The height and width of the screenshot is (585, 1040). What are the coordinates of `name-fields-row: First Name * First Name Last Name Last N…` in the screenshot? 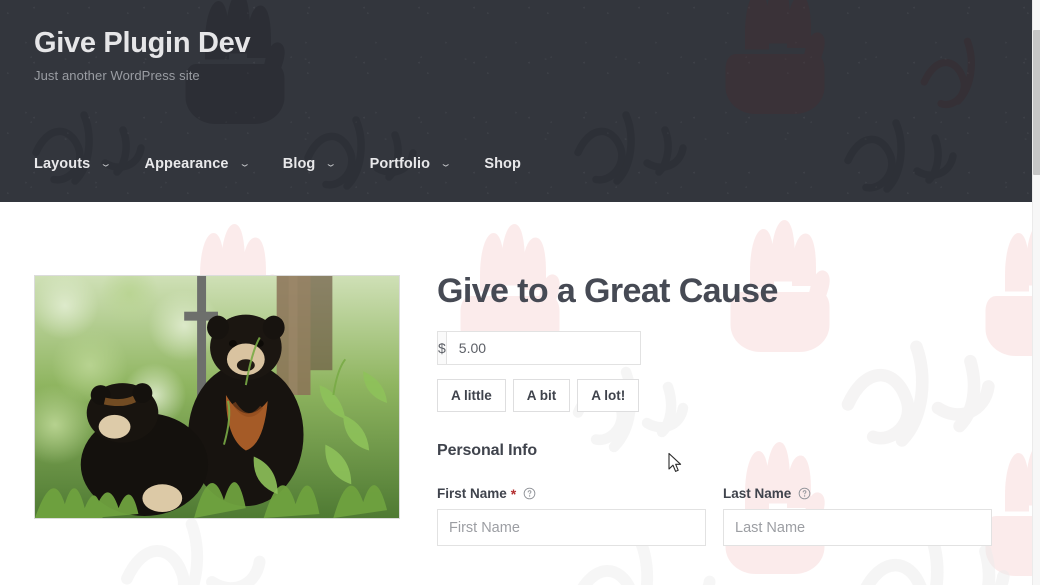 It's located at (717, 516).